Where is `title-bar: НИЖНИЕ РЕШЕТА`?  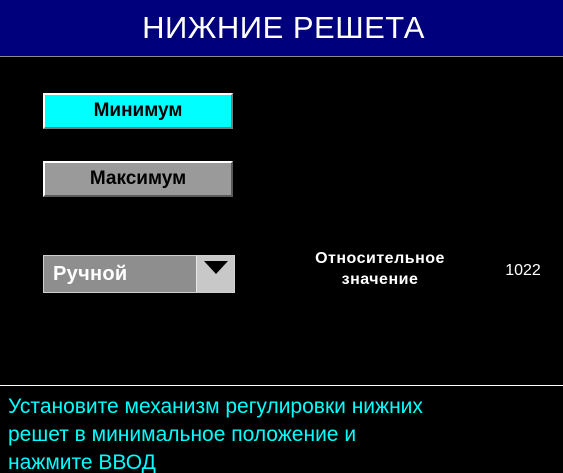 title-bar: НИЖНИЕ РЕШЕТА is located at coordinates (281, 28).